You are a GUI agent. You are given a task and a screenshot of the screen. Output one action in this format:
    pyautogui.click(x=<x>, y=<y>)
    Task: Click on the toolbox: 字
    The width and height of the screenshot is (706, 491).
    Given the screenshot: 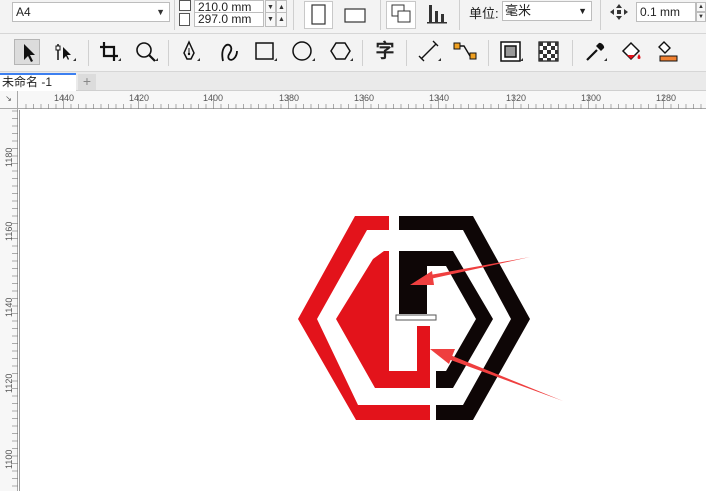 What is the action you would take?
    pyautogui.click(x=353, y=53)
    